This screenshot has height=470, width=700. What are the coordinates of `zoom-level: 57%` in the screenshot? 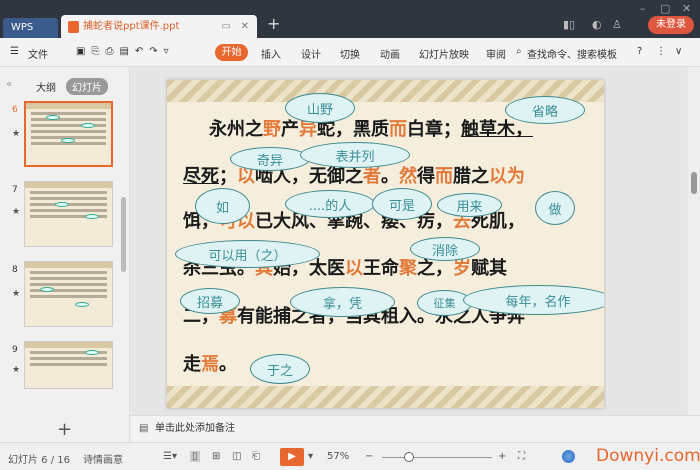 It's located at (338, 456).